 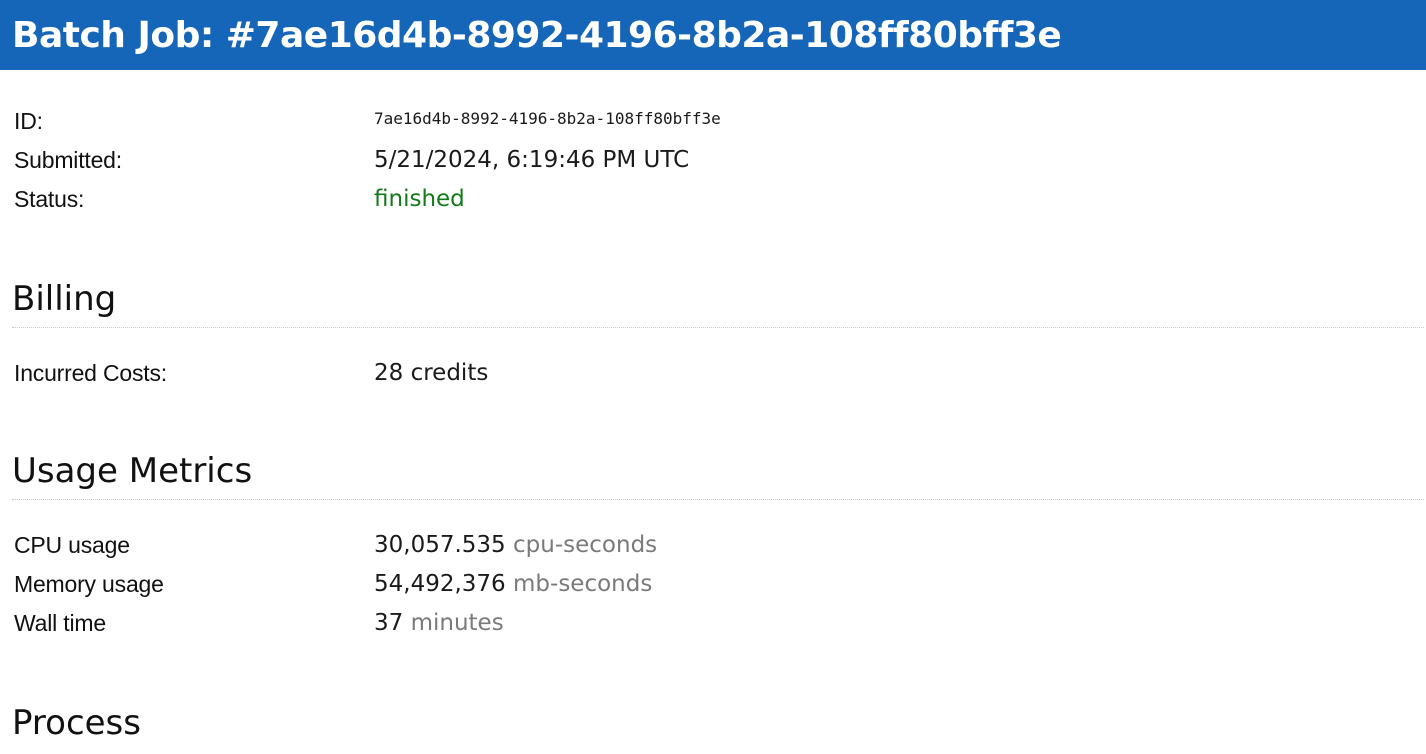 What do you see at coordinates (440, 545) in the screenshot?
I see `cpu-usage-number: 30,057.535` at bounding box center [440, 545].